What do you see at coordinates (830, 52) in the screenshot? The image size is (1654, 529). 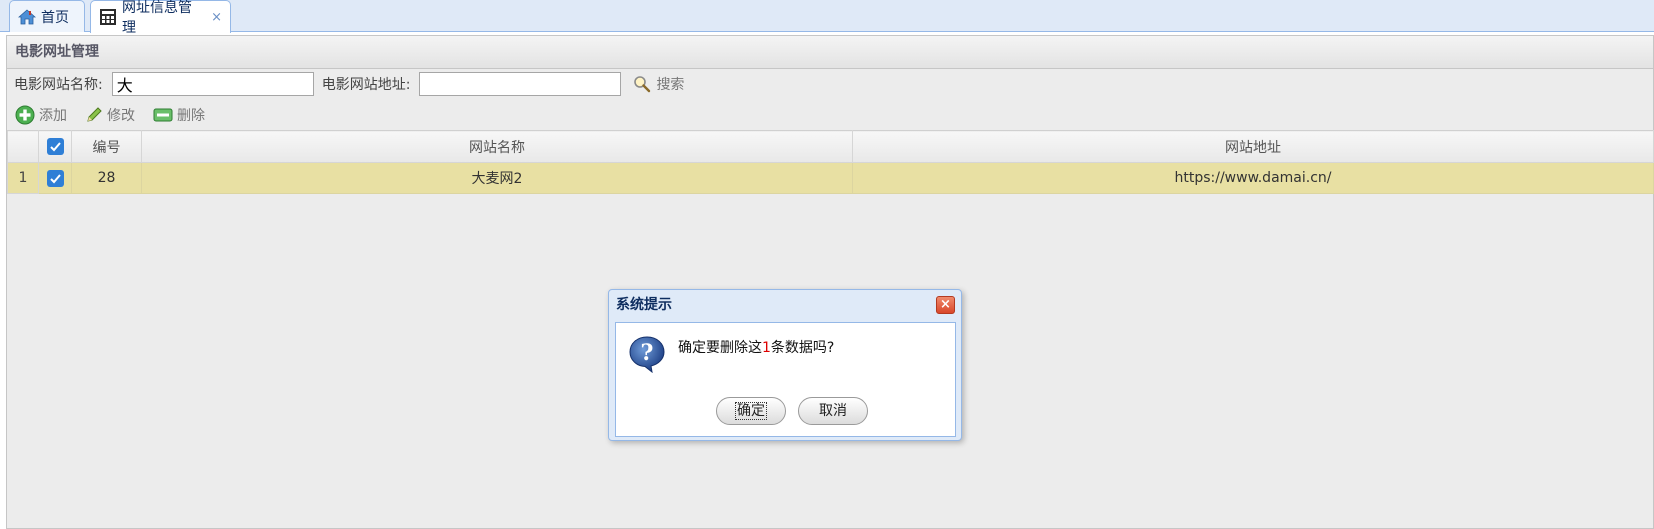 I see `panel-title: 电影网址管理` at bounding box center [830, 52].